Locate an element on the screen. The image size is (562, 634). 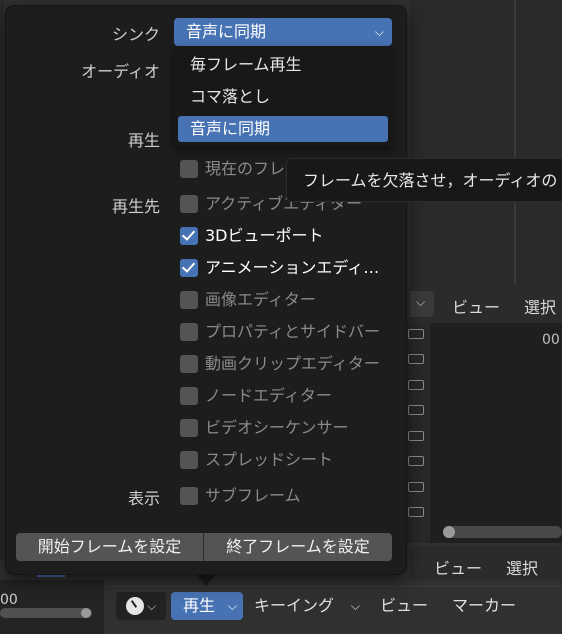
menu-item-sync-to-audio: 音声に同期 is located at coordinates (283, 129).